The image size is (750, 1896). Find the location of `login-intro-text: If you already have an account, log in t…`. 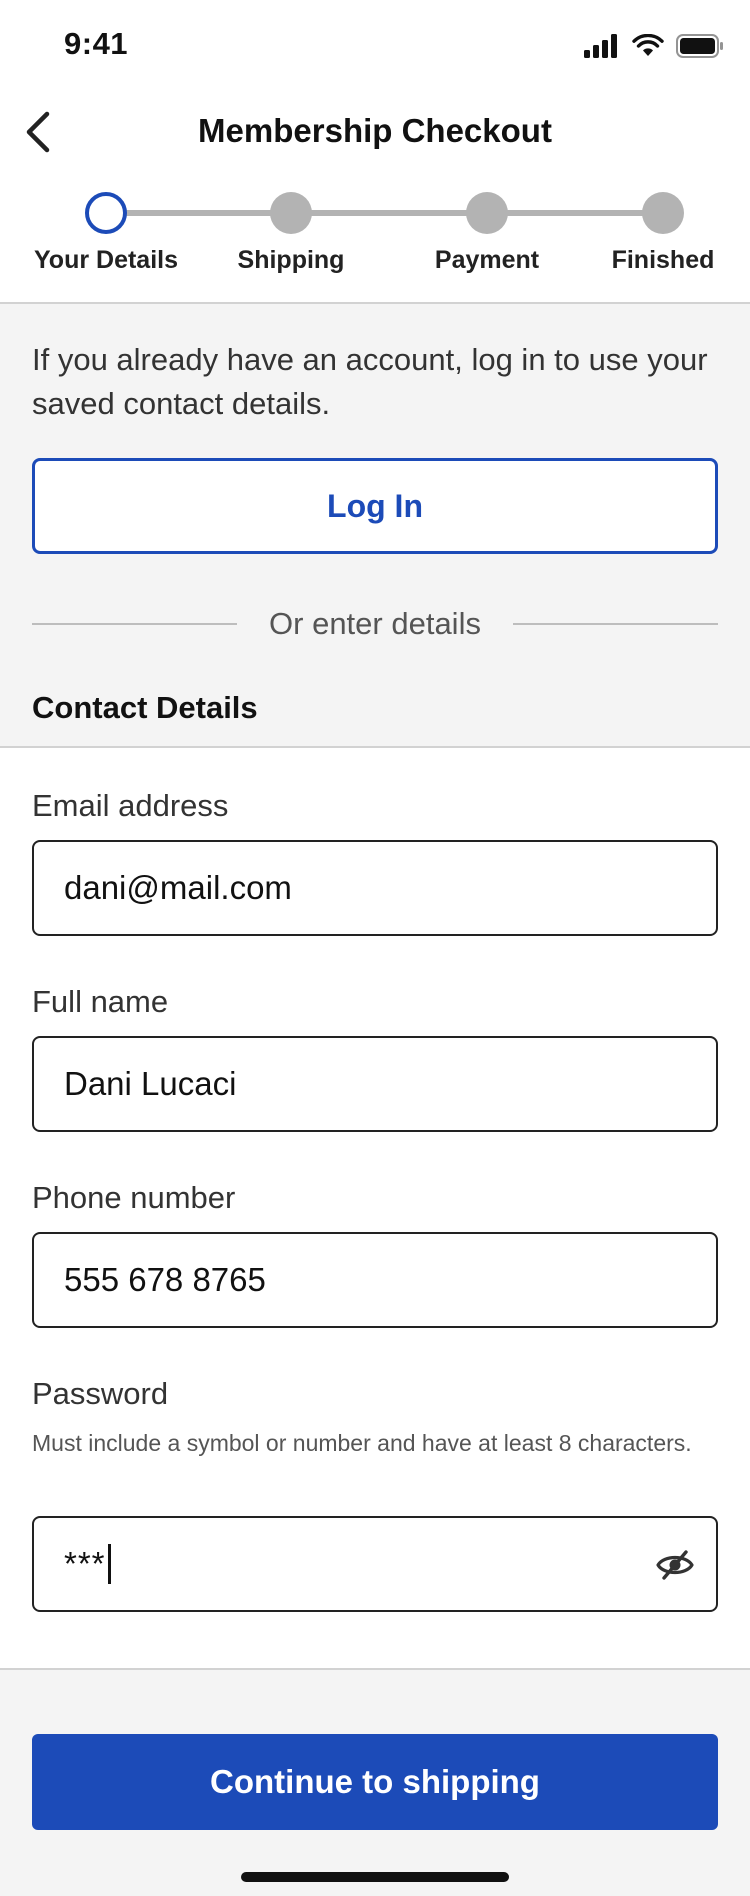

login-intro-text: If you already have an account, log in t… is located at coordinates (370, 381).